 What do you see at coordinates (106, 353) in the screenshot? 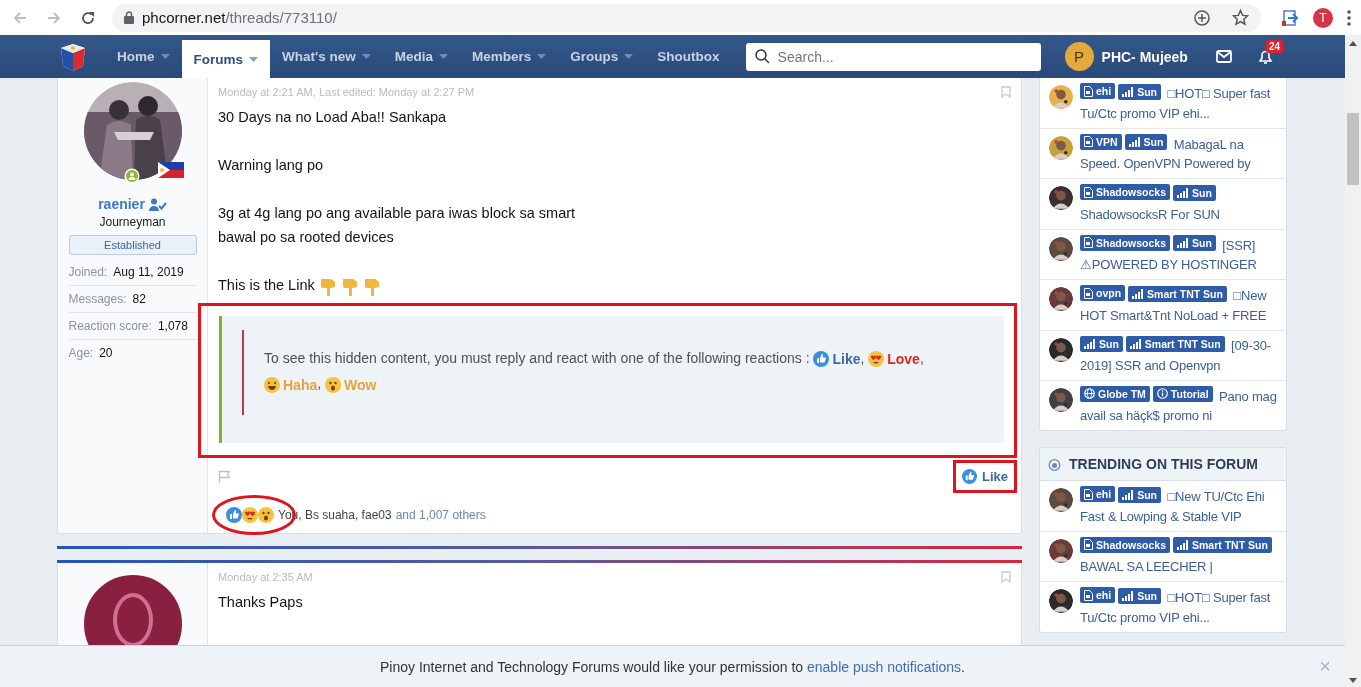
I see `stat-value: 20` at bounding box center [106, 353].